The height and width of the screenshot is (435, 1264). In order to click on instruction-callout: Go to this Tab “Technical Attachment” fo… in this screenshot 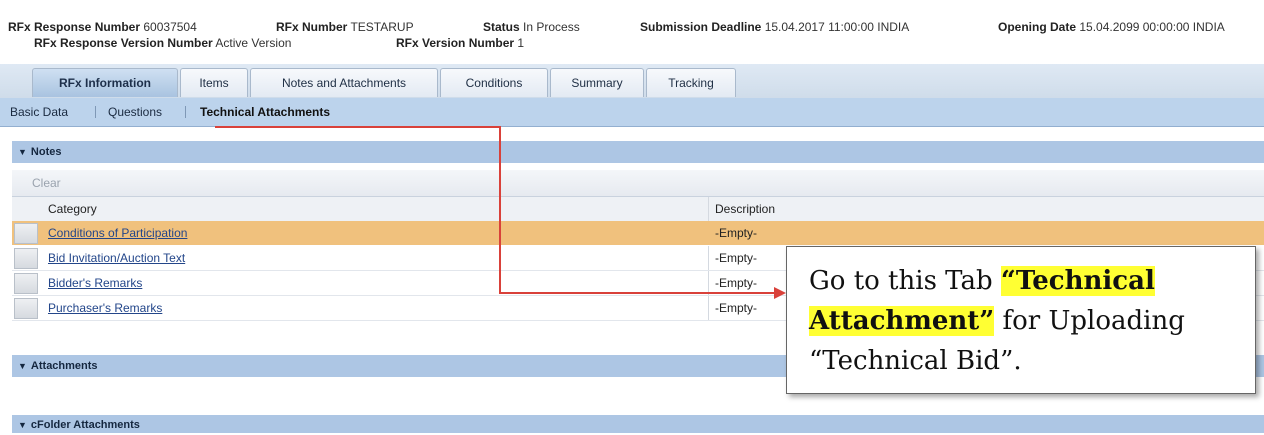, I will do `click(1021, 320)`.